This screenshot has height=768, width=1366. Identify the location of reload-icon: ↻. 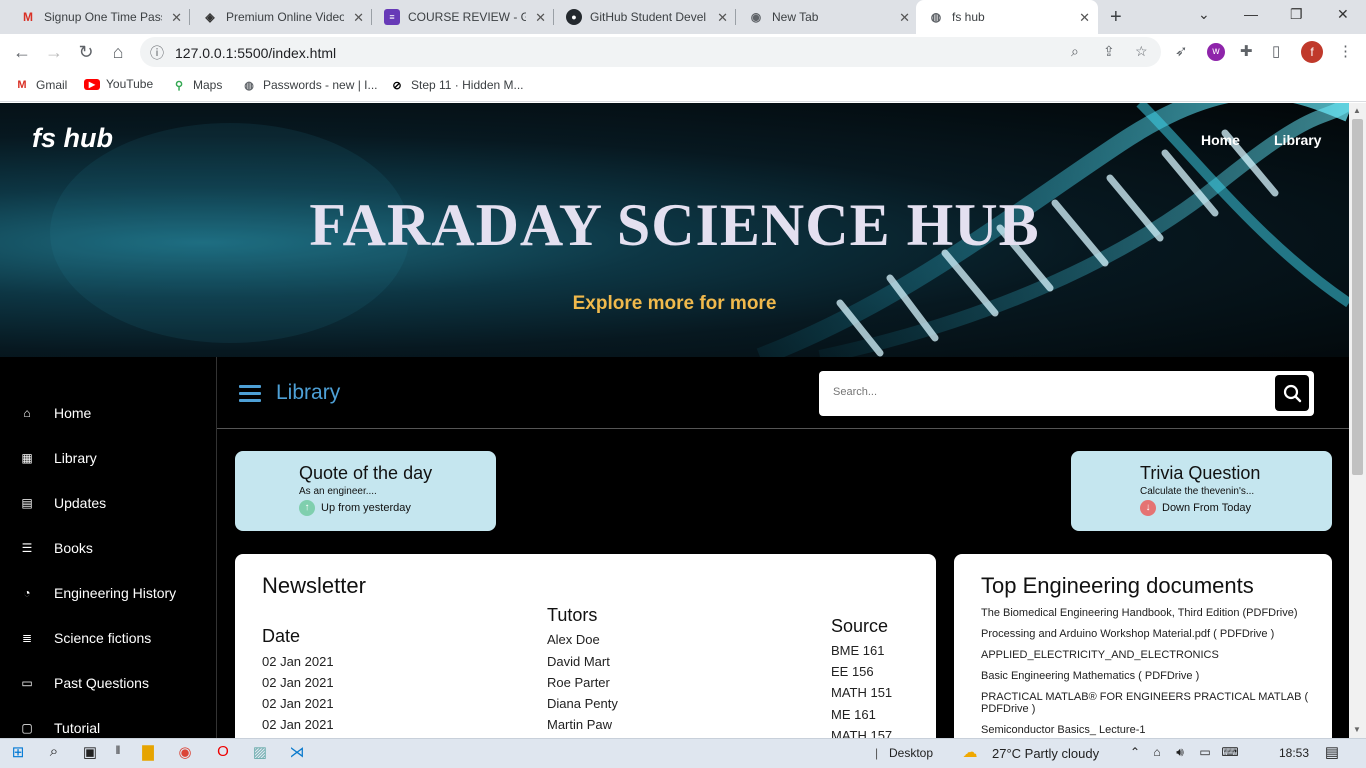
(86, 52).